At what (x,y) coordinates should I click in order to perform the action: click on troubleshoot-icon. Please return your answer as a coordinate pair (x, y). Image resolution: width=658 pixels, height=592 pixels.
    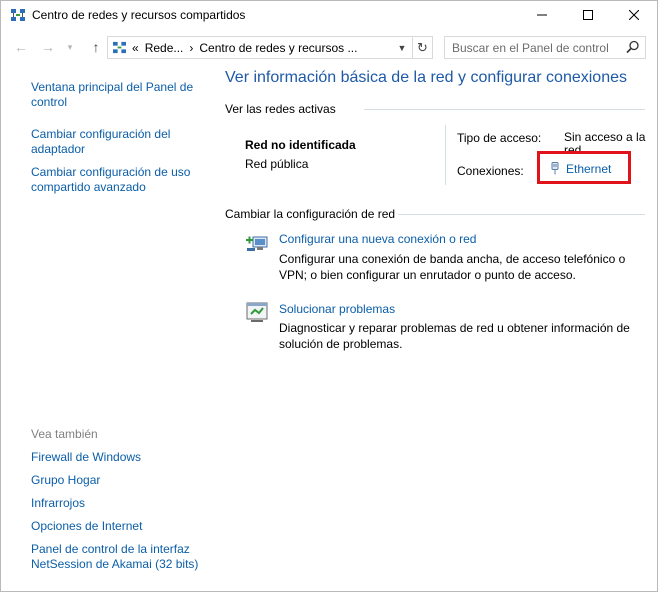
    Looking at the image, I should click on (257, 312).